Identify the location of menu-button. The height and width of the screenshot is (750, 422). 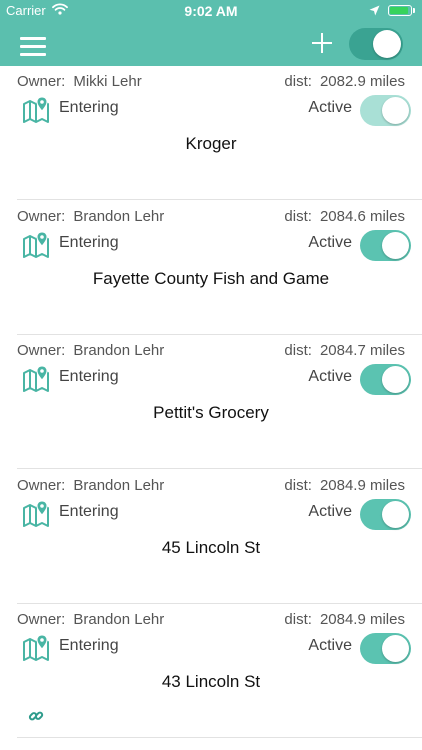
(33, 47).